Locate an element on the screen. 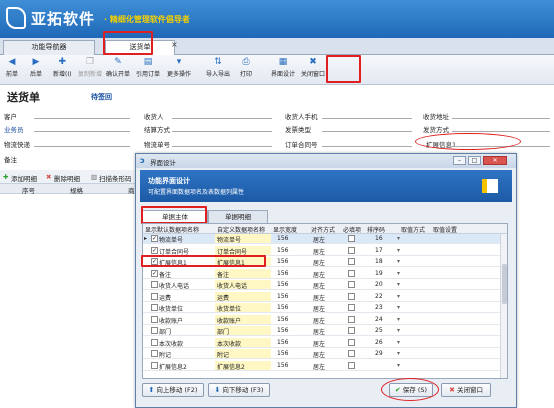 Image resolution: width=554 pixels, height=408 pixels. toolbar-button-10: ✖ 关闭窗口 is located at coordinates (313, 67).